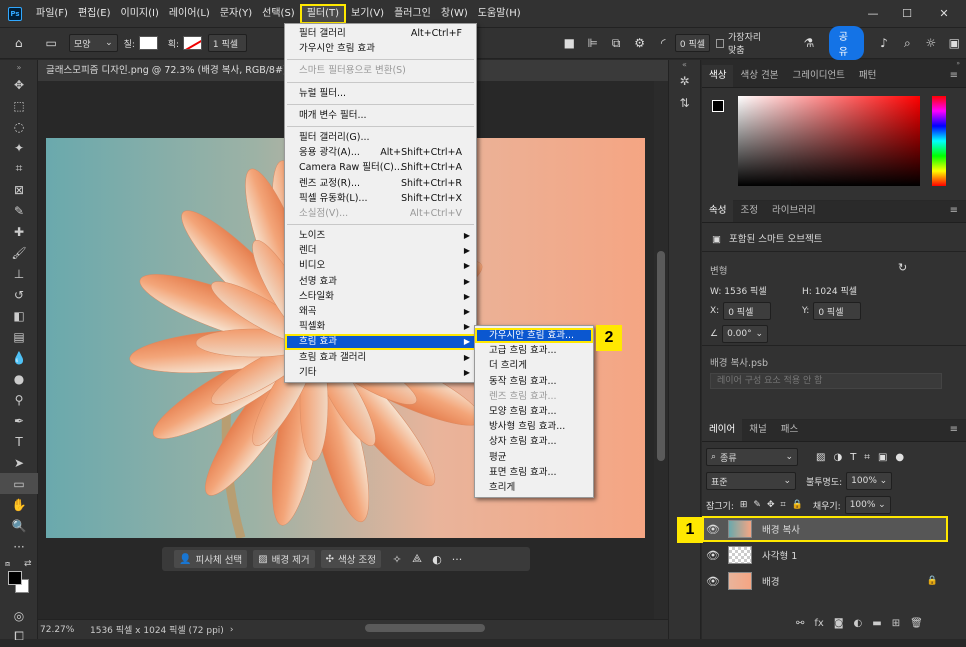  Describe the element at coordinates (19, 378) in the screenshot. I see `dodge-tool-icon: ●` at that location.